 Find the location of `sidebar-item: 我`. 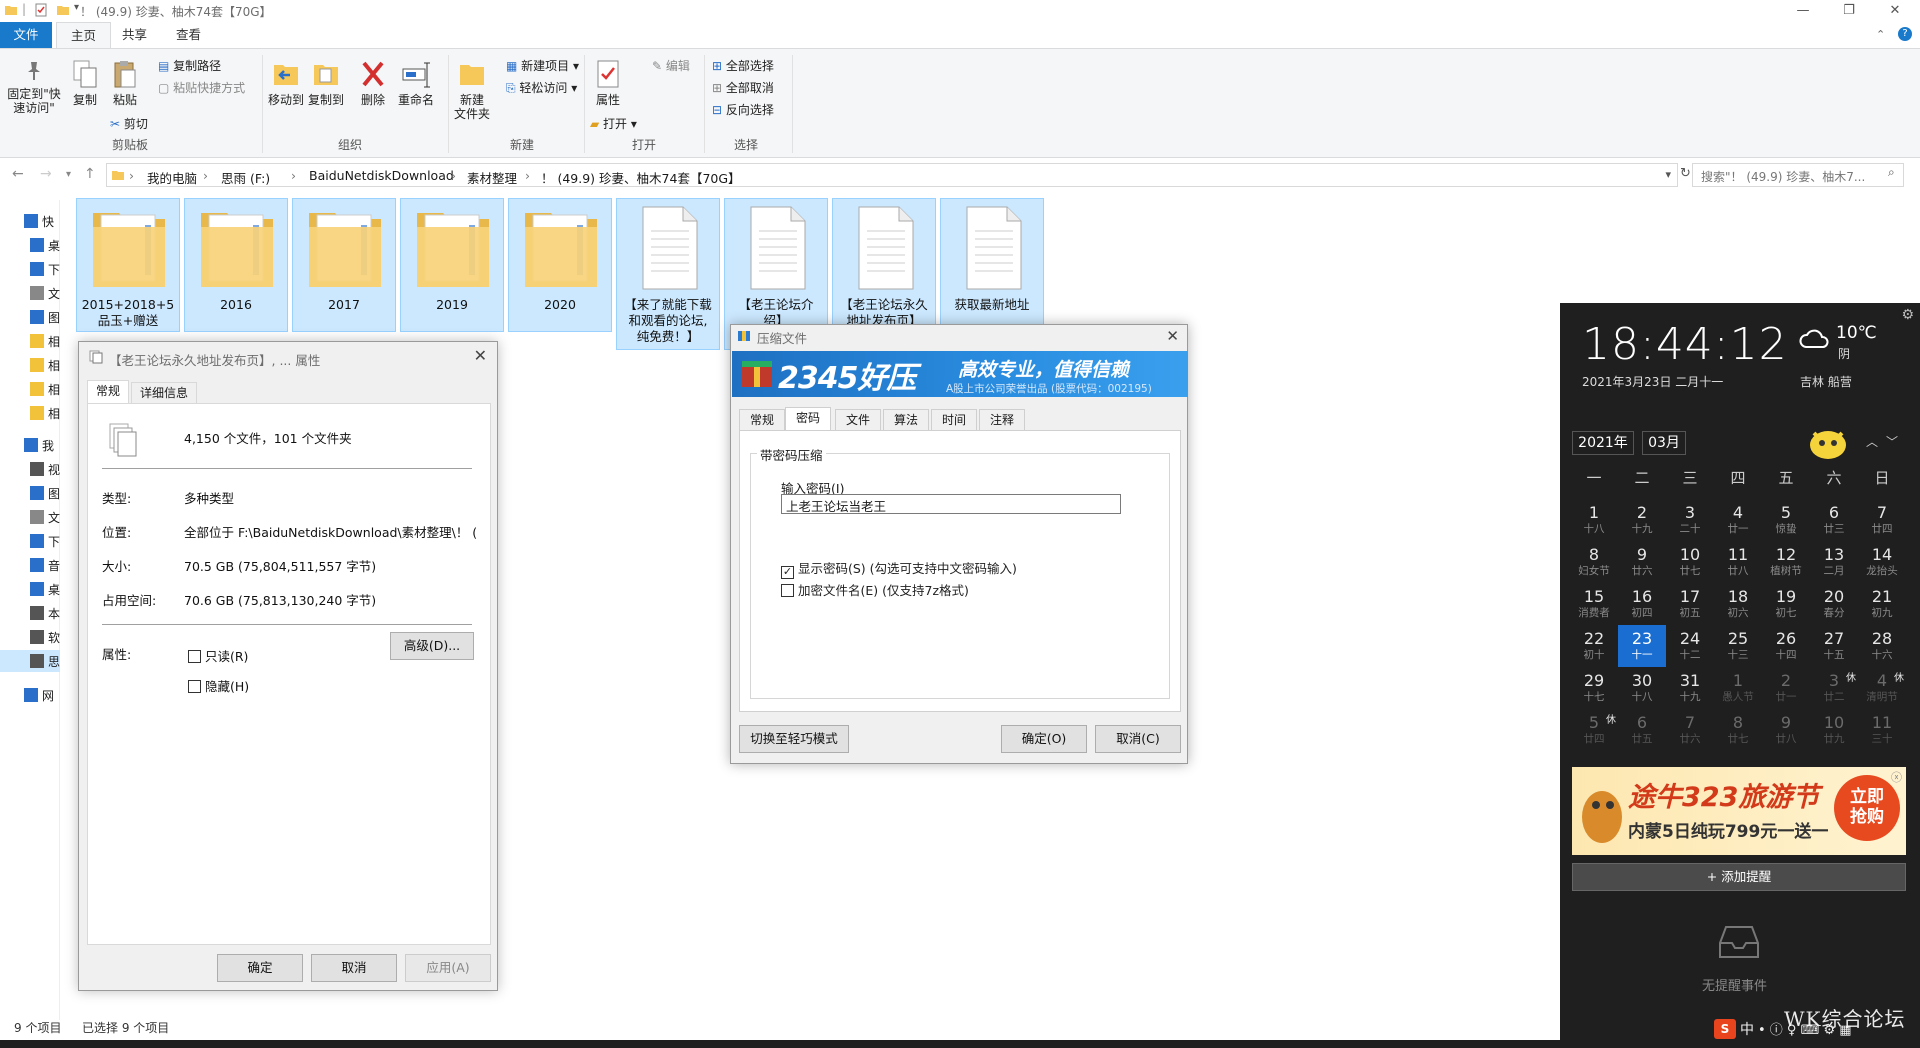

sidebar-item: 我 is located at coordinates (39, 445).